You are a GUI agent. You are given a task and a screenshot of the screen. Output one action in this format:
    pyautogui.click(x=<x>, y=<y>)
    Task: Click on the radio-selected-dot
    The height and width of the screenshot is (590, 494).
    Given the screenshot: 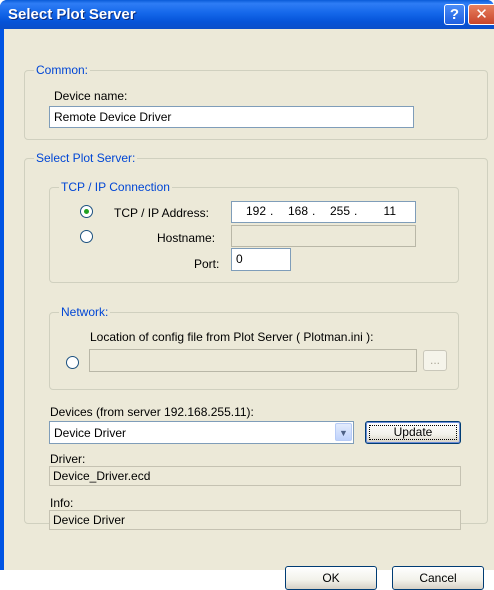 What is the action you would take?
    pyautogui.click(x=86, y=211)
    